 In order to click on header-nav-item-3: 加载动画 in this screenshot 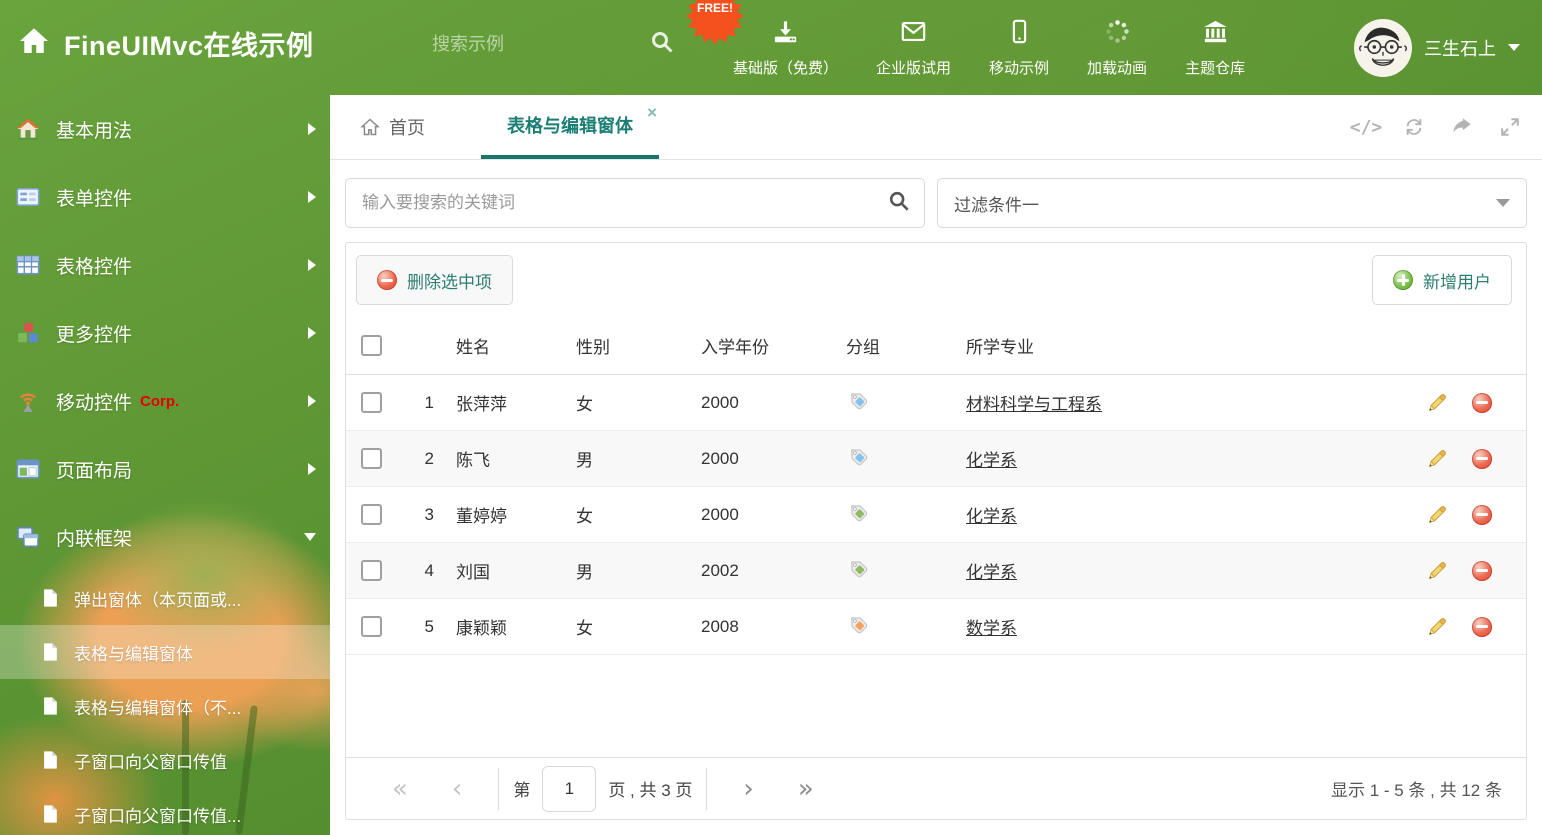, I will do `click(1117, 48)`.